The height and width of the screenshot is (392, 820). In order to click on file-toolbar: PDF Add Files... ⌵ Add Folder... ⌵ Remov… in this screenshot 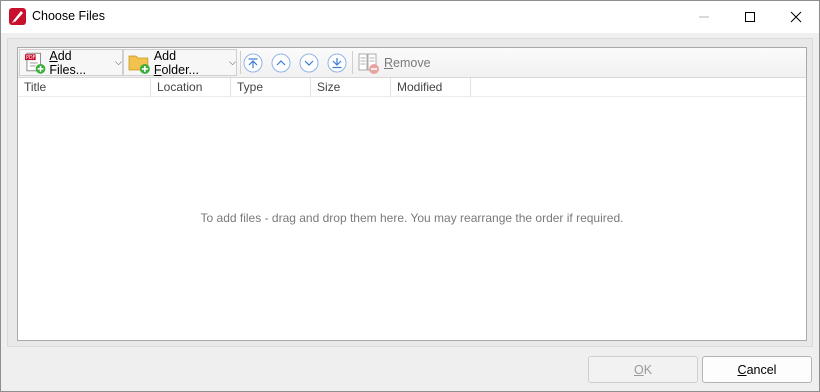, I will do `click(412, 63)`.